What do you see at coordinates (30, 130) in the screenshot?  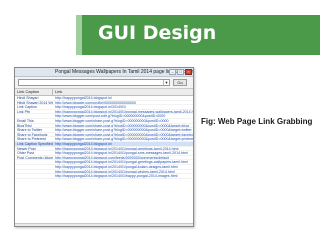 I see `link-caption-cell: Share to Twitter` at bounding box center [30, 130].